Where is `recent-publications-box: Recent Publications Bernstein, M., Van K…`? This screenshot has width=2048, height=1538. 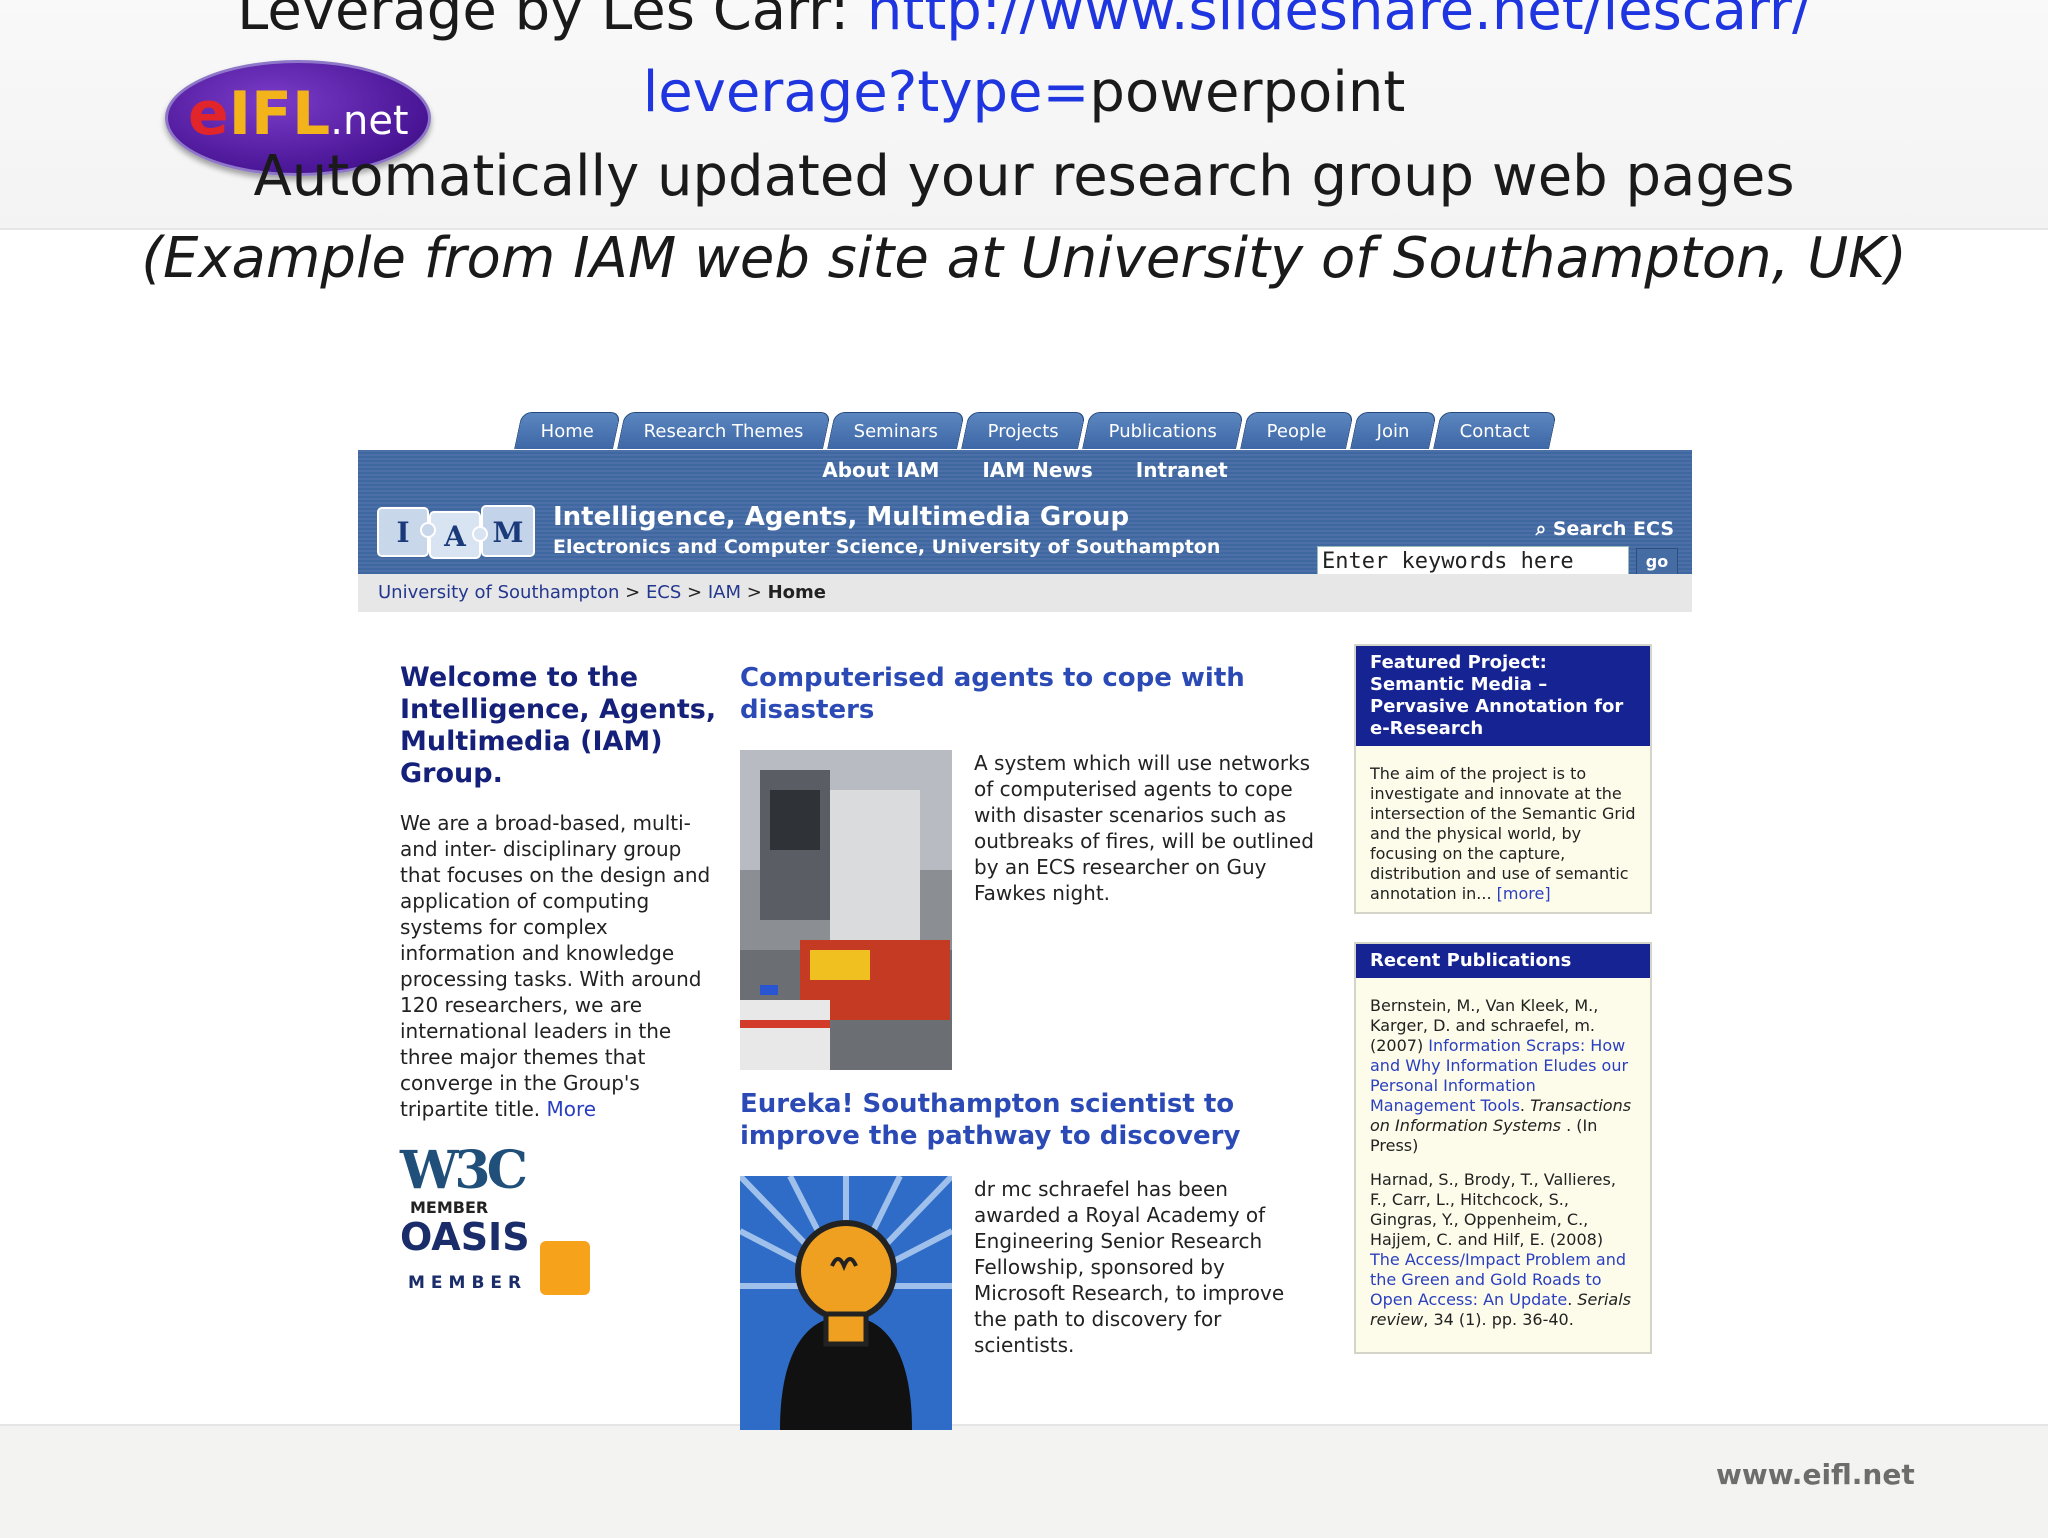 recent-publications-box: Recent Publications Bernstein, M., Van K… is located at coordinates (1503, 1148).